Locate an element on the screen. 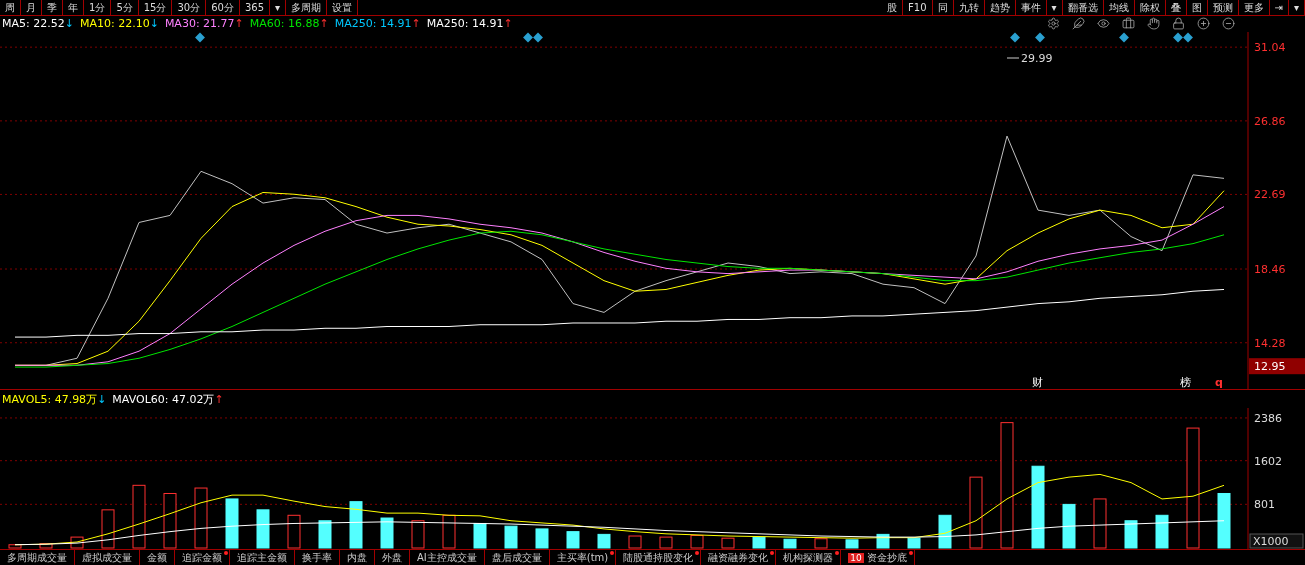 Image resolution: width=1305 pixels, height=565 pixels. eye-icon is located at coordinates (1103, 24).